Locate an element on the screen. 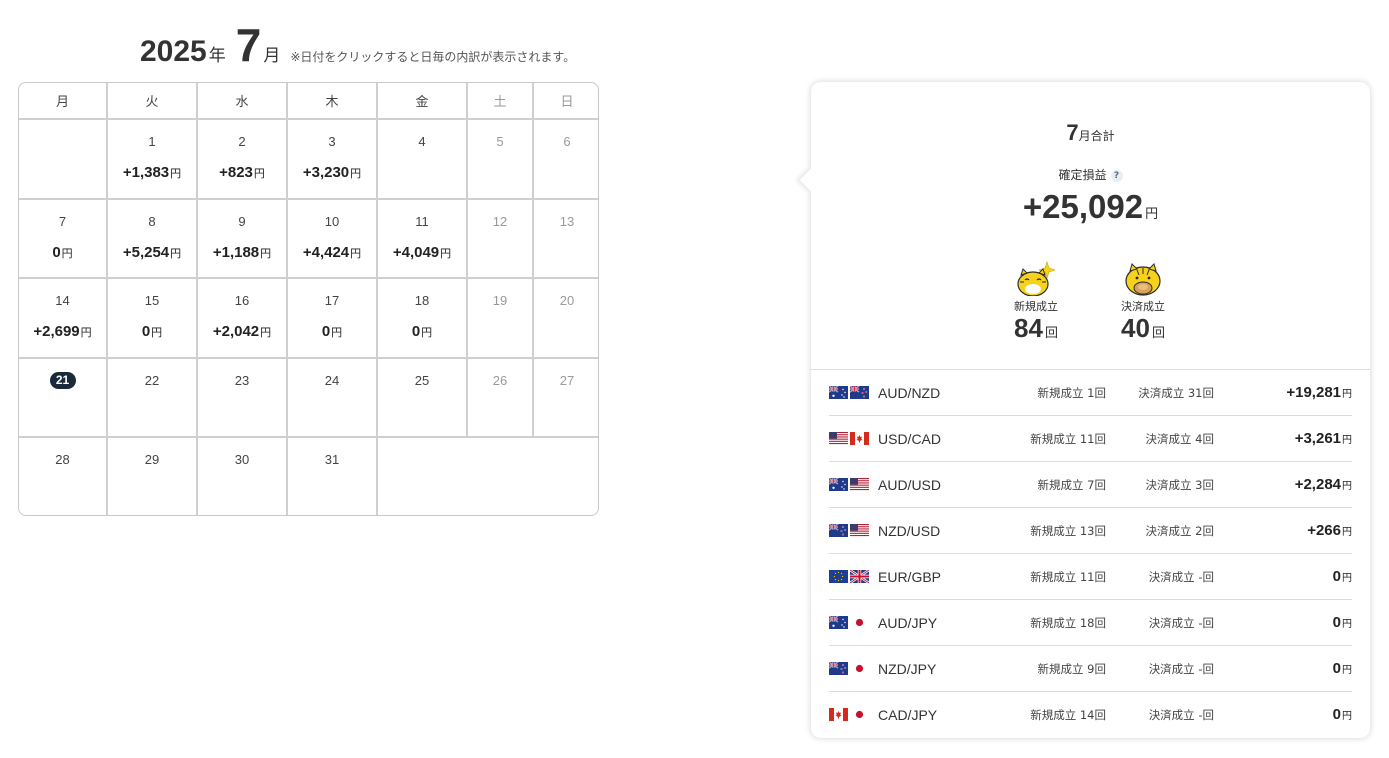 The width and height of the screenshot is (1389, 758). calendar-day-cell: 26 is located at coordinates (501, 398).